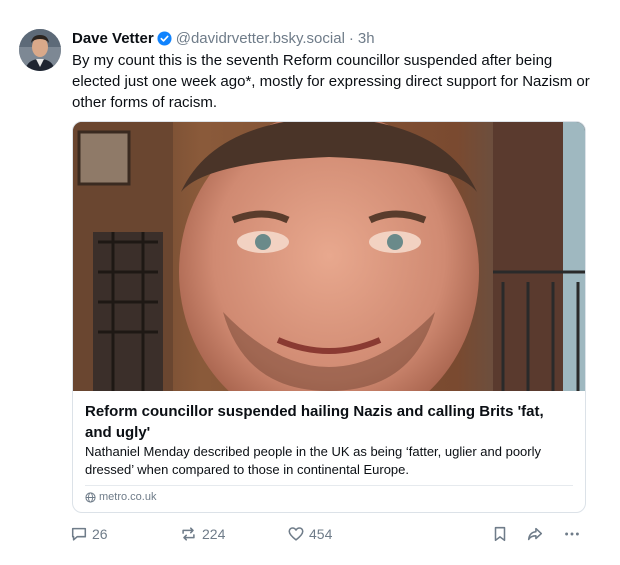 This screenshot has width=620, height=565. I want to click on more-icon, so click(572, 534).